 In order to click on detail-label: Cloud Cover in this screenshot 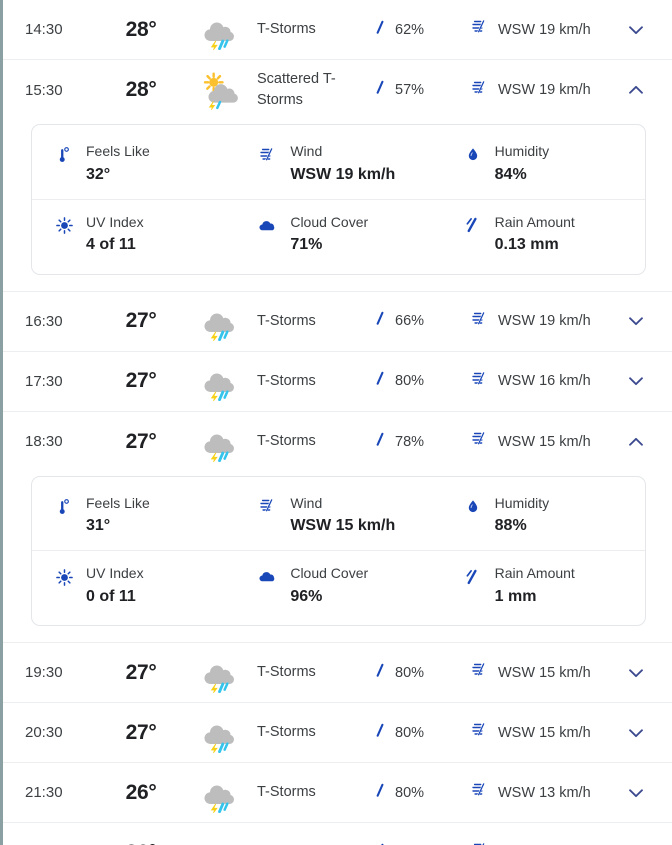, I will do `click(329, 573)`.